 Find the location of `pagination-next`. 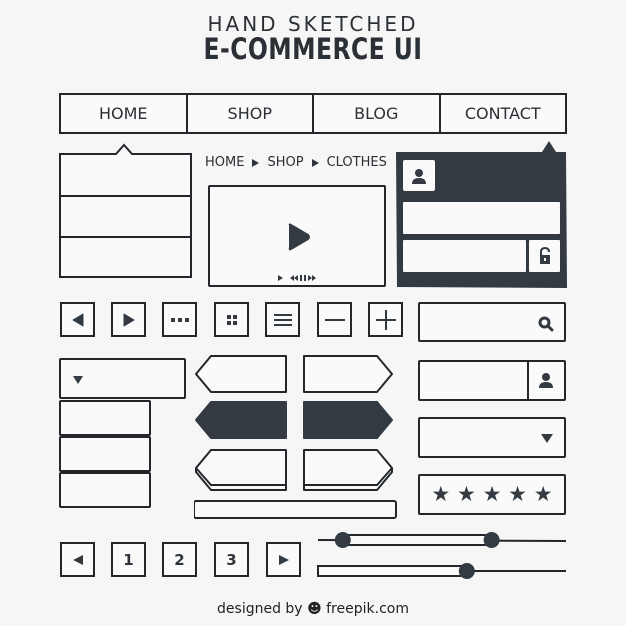

pagination-next is located at coordinates (283, 559).